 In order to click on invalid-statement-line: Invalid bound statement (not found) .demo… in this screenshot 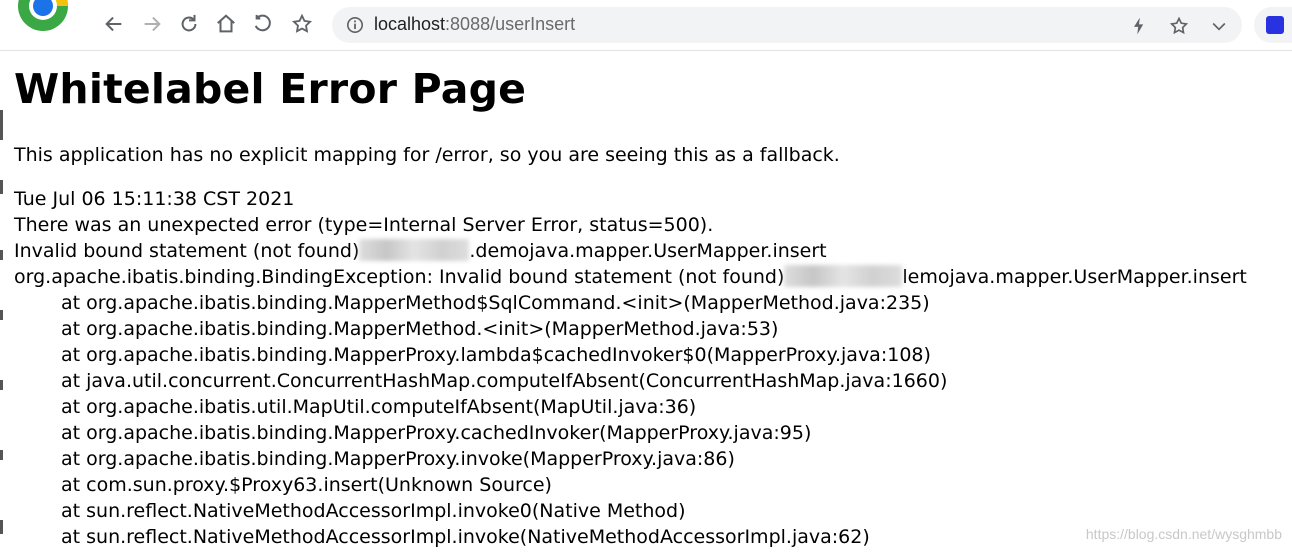, I will do `click(649, 251)`.